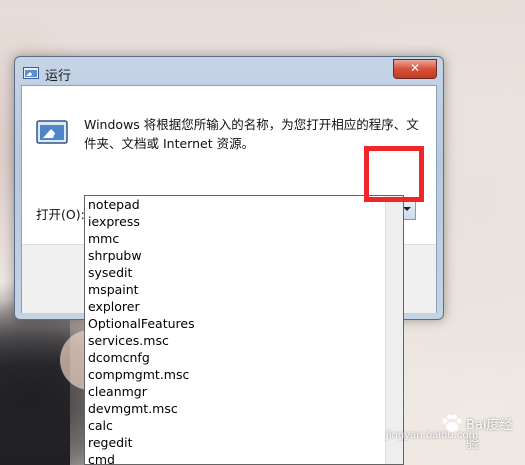  I want to click on dropdown-arrow-highlight, so click(394, 174).